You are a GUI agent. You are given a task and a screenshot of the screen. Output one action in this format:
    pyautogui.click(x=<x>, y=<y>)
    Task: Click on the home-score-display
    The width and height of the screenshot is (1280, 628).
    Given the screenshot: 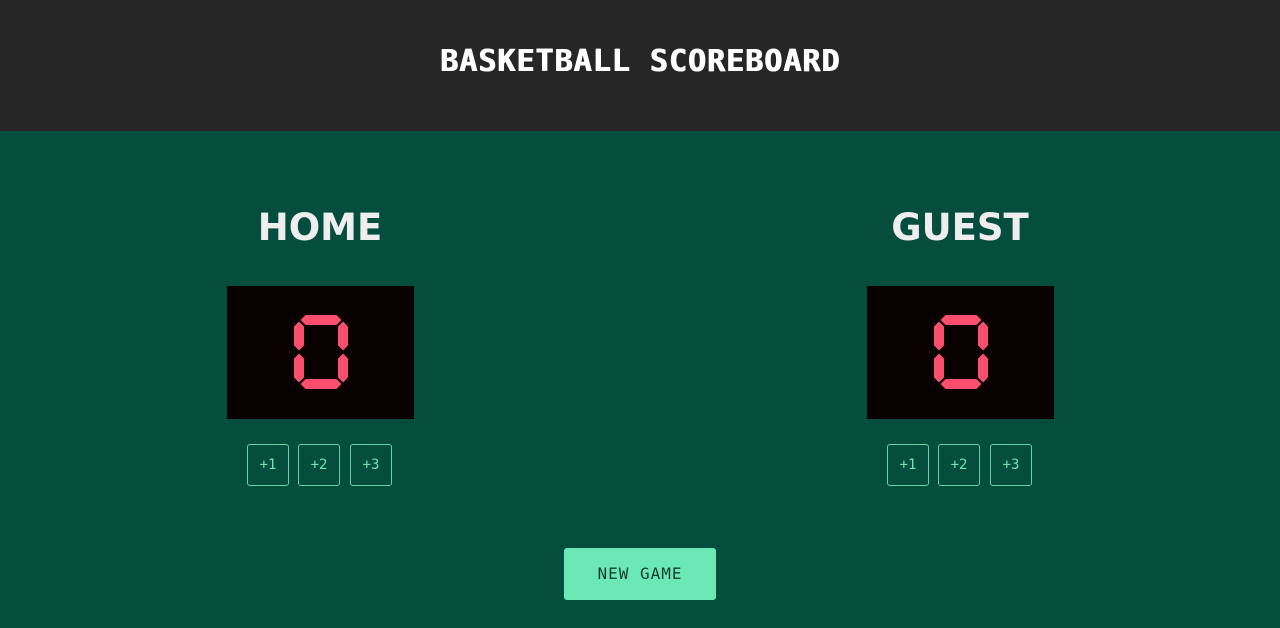 What is the action you would take?
    pyautogui.click(x=320, y=352)
    